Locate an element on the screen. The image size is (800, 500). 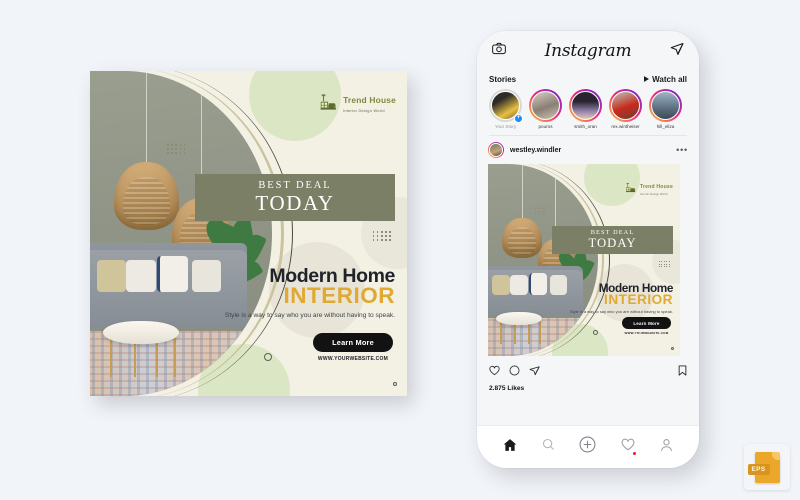
watch-all-label: Watch all is located at coordinates (669, 79).